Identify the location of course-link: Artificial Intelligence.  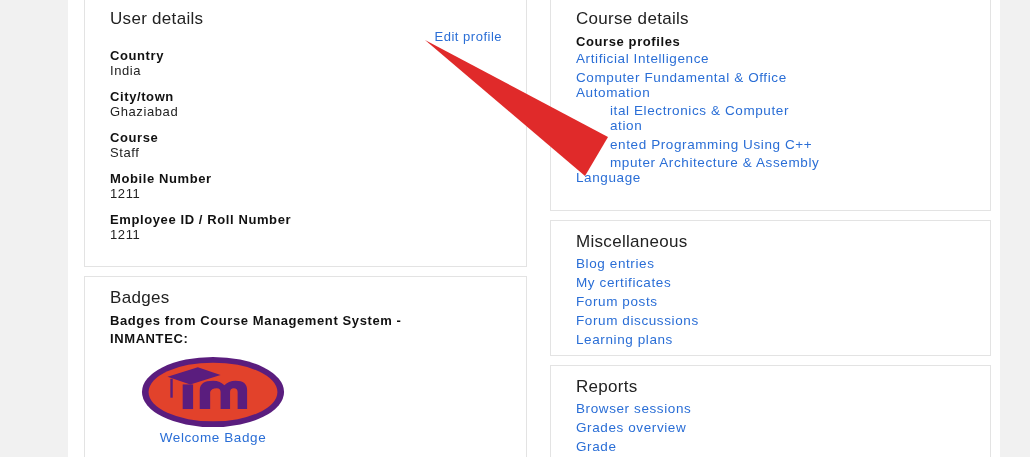
(643, 58).